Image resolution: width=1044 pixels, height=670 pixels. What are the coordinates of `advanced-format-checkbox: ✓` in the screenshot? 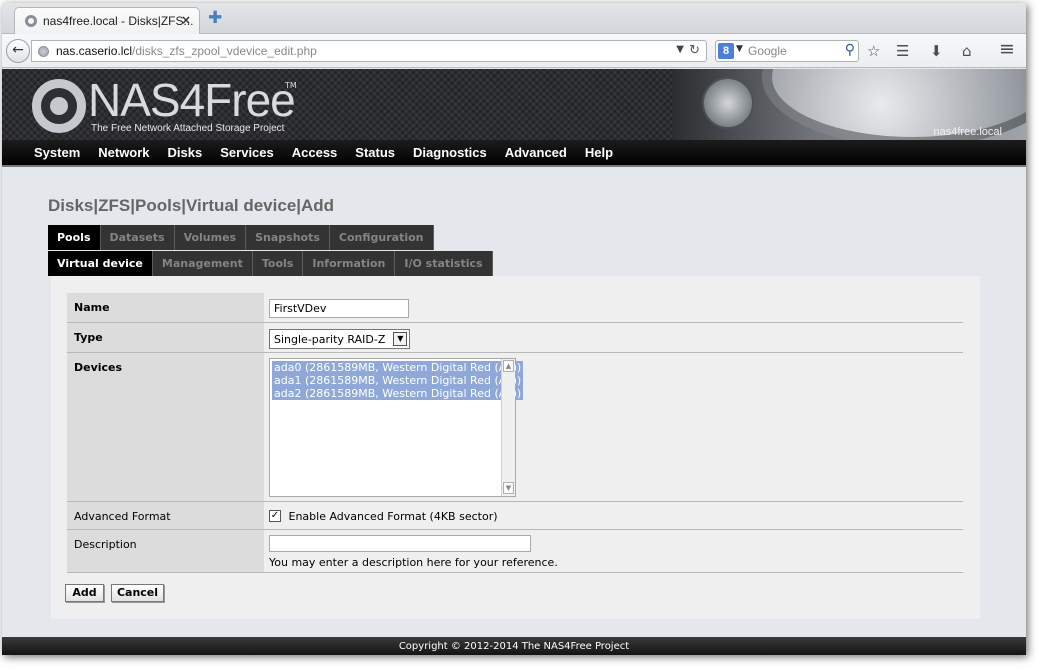 It's located at (275, 516).